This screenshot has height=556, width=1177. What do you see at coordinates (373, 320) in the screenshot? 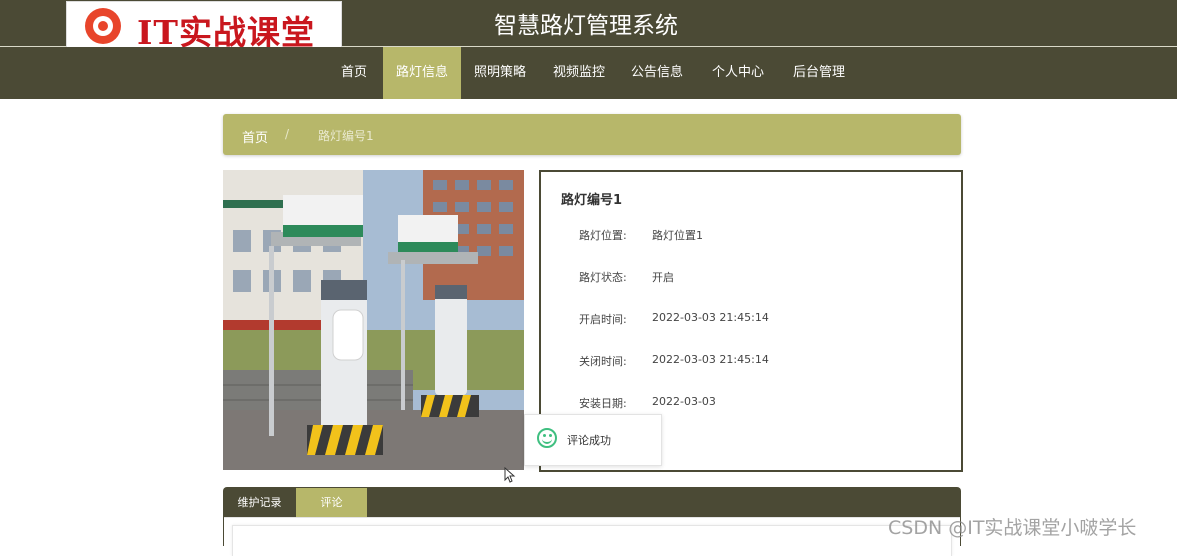
I see `streetlight-photo` at bounding box center [373, 320].